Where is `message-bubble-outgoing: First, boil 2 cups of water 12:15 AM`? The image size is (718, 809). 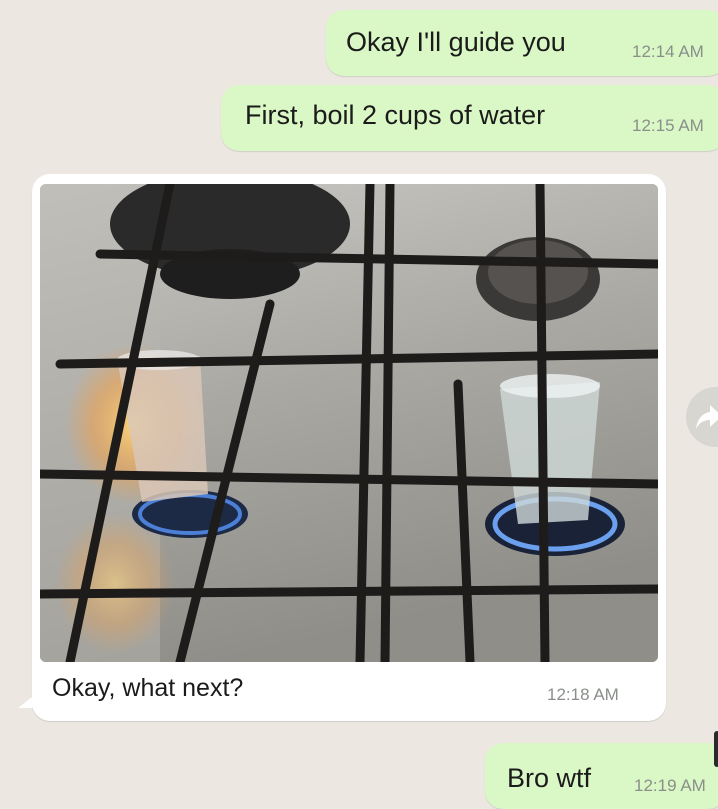 message-bubble-outgoing: First, boil 2 cups of water 12:15 AM is located at coordinates (469, 118).